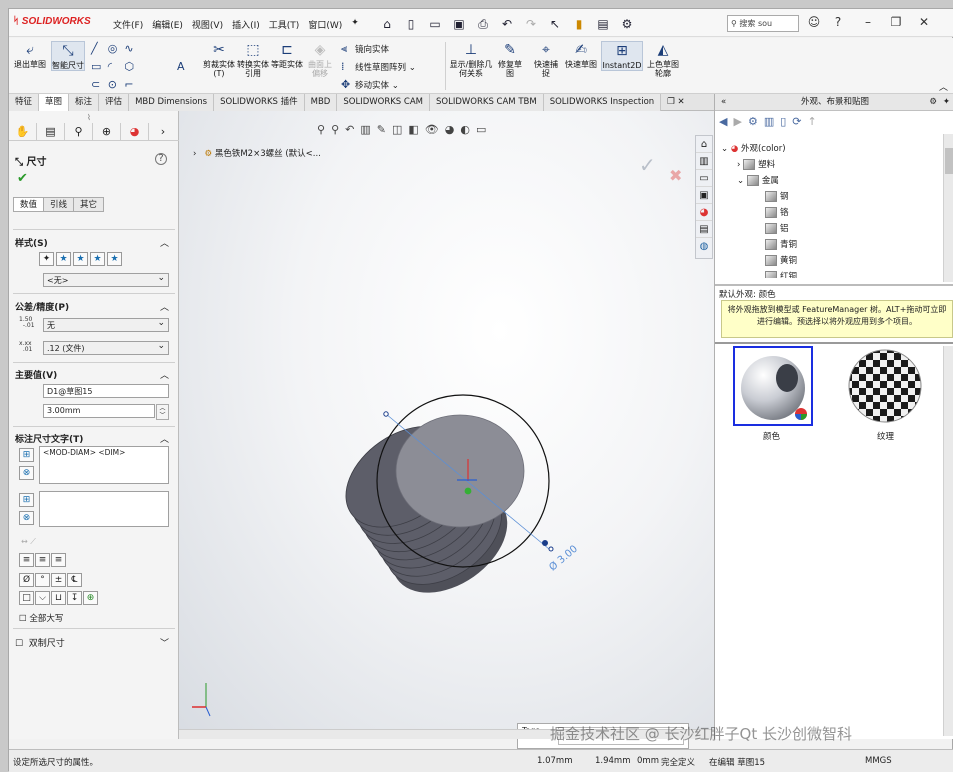 This screenshot has width=953, height=772. What do you see at coordinates (949, 161) in the screenshot?
I see `scrollbar-thumb` at bounding box center [949, 161].